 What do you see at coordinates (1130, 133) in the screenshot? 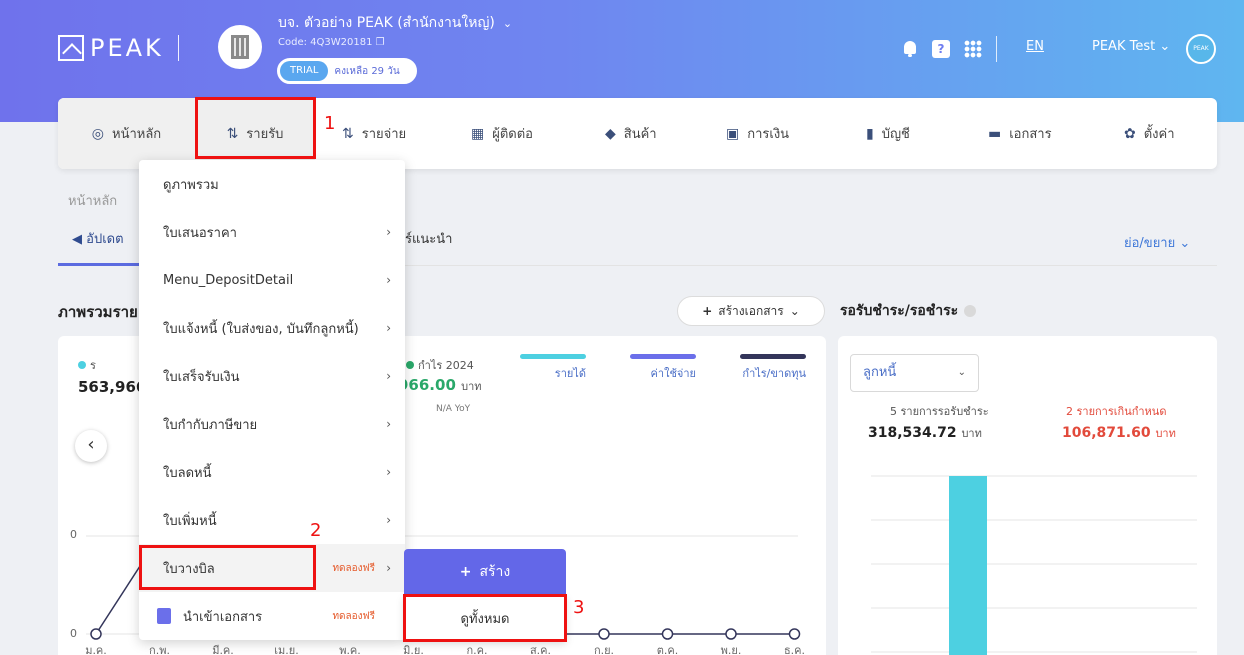
I see `gear-icon: ✿` at bounding box center [1130, 133].